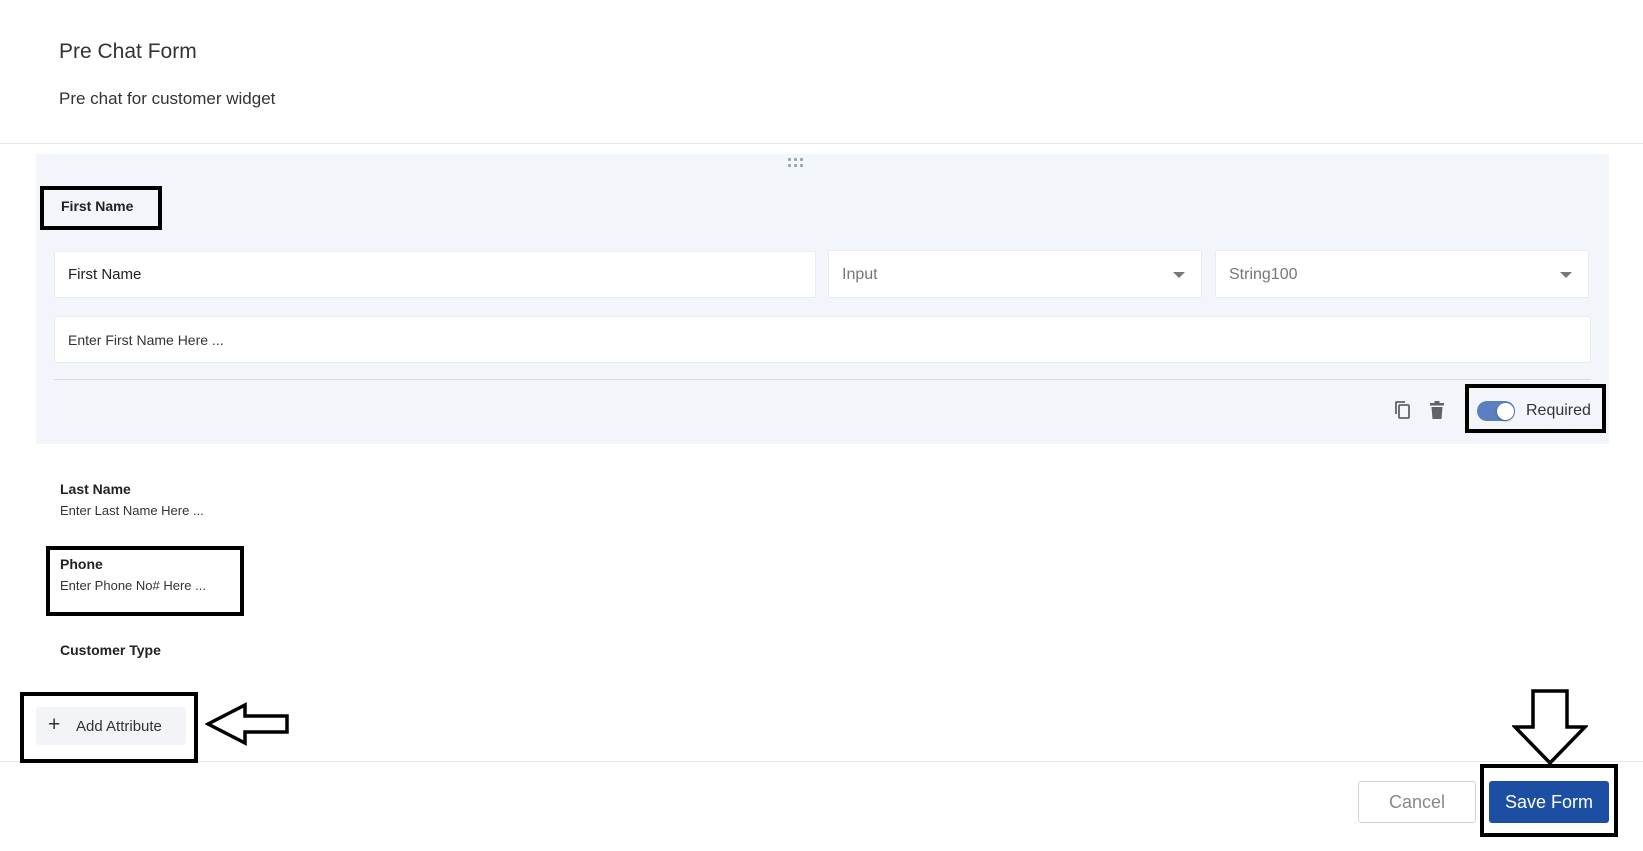 This screenshot has height=851, width=1643. What do you see at coordinates (1403, 410) in the screenshot?
I see `copy-icon` at bounding box center [1403, 410].